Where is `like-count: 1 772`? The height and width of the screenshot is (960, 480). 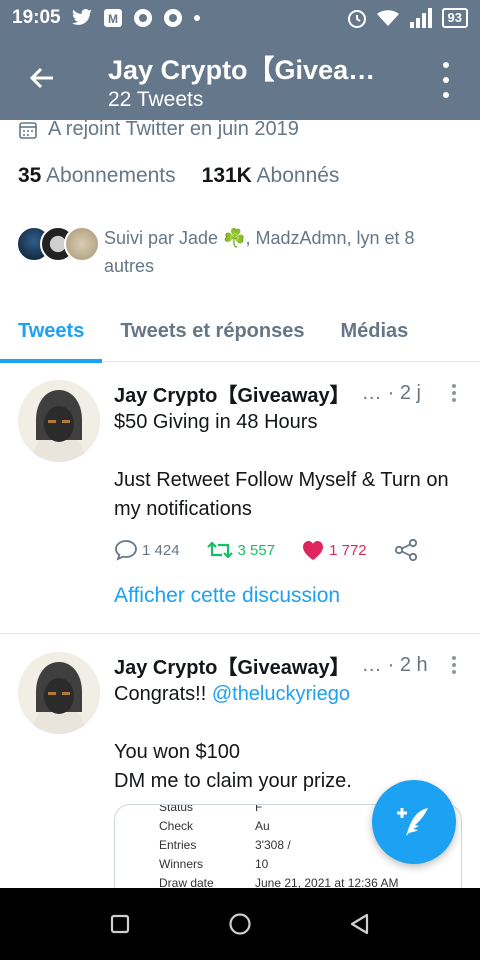 like-count: 1 772 is located at coordinates (348, 550).